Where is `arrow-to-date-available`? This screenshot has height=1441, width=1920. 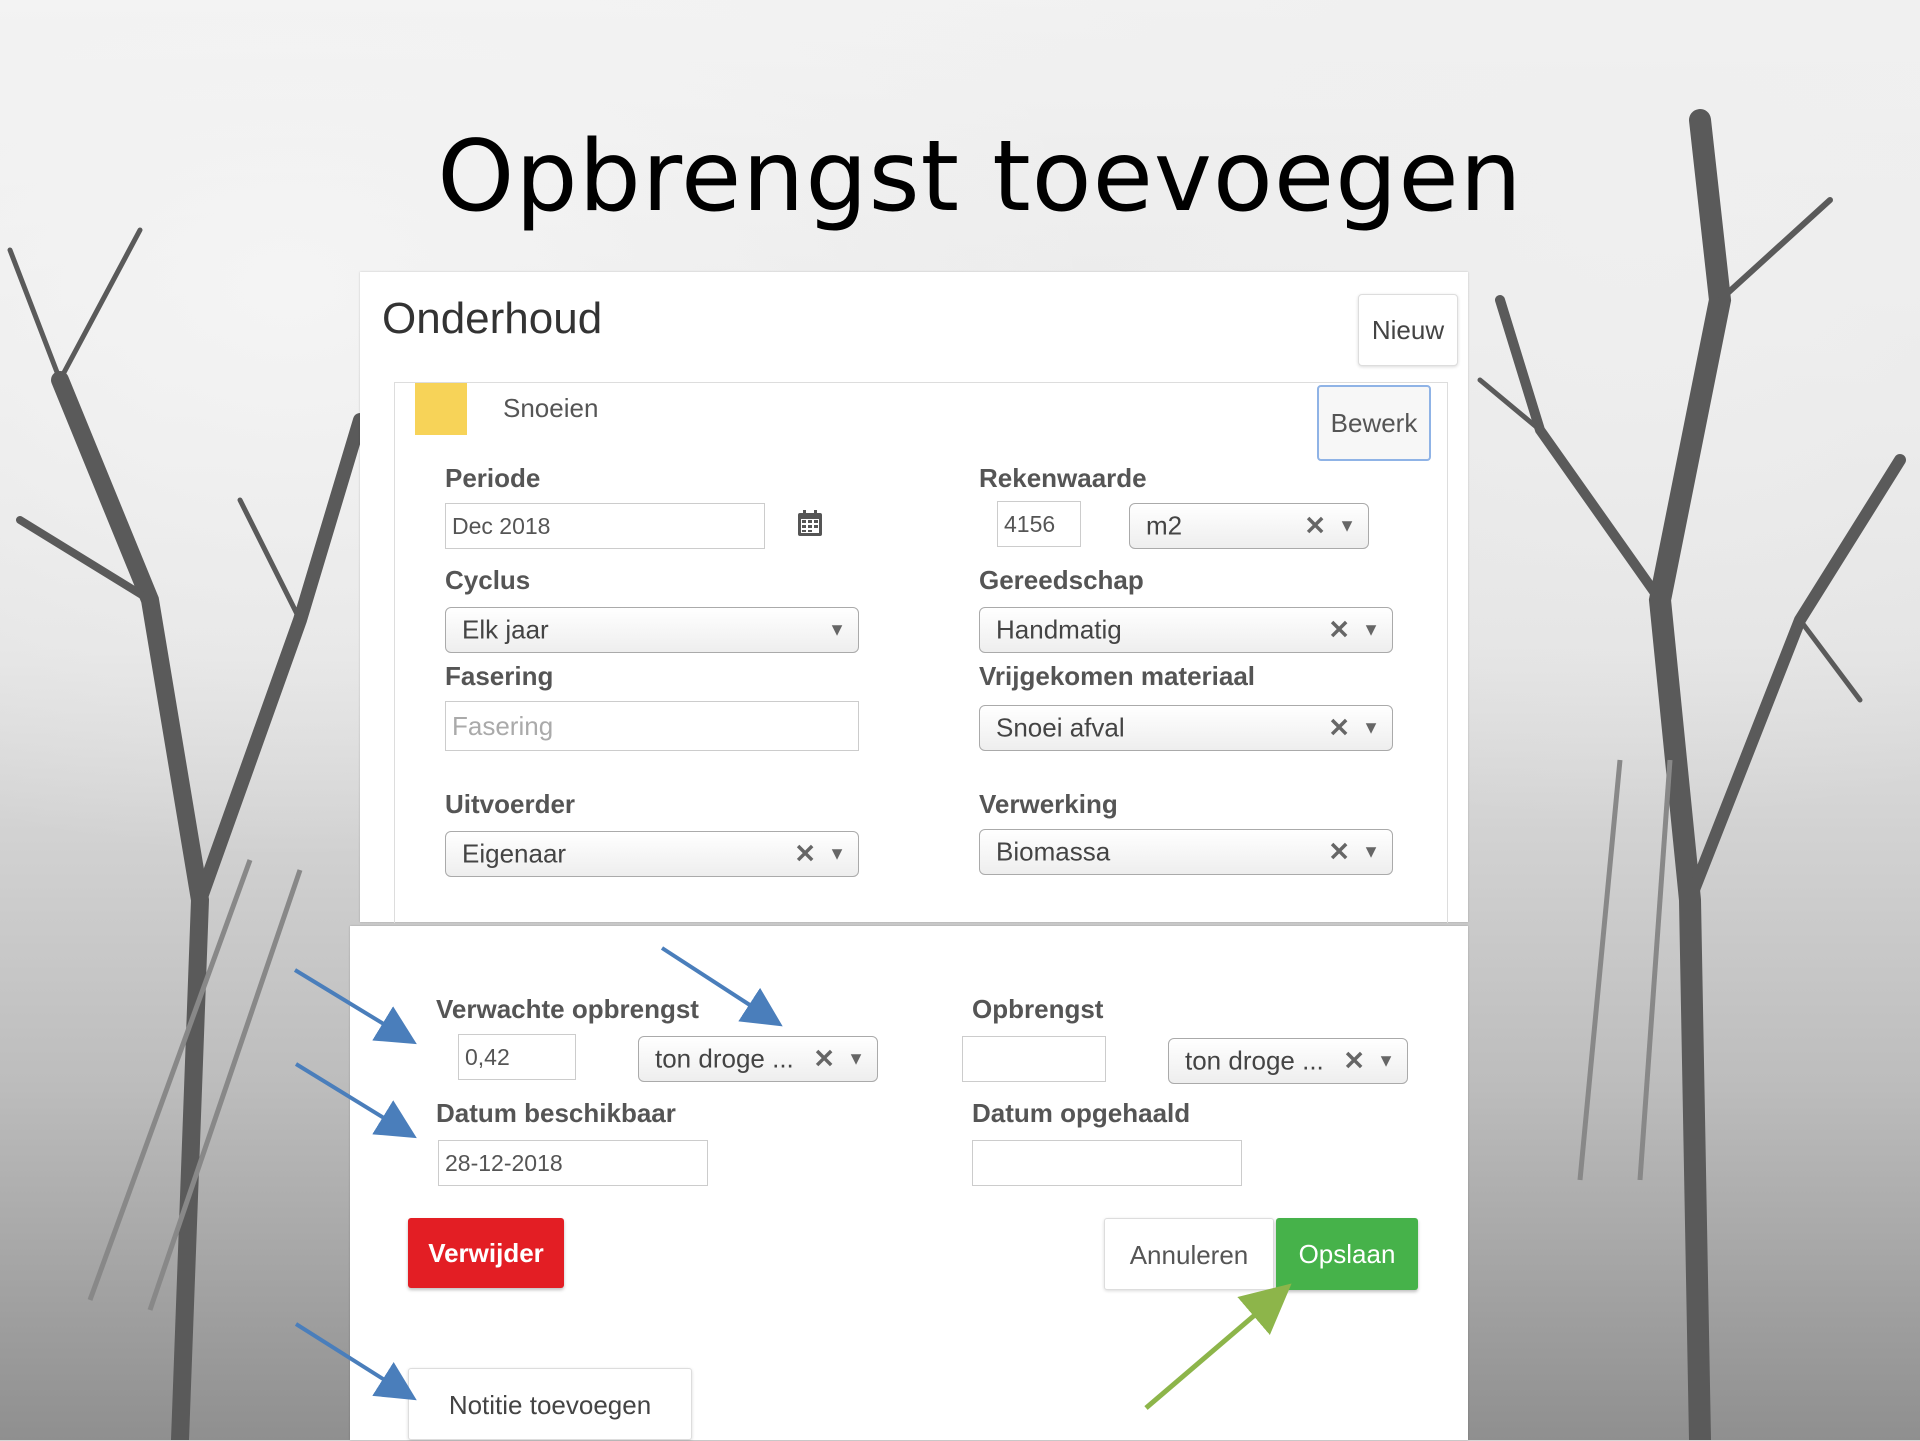 arrow-to-date-available is located at coordinates (355, 1100).